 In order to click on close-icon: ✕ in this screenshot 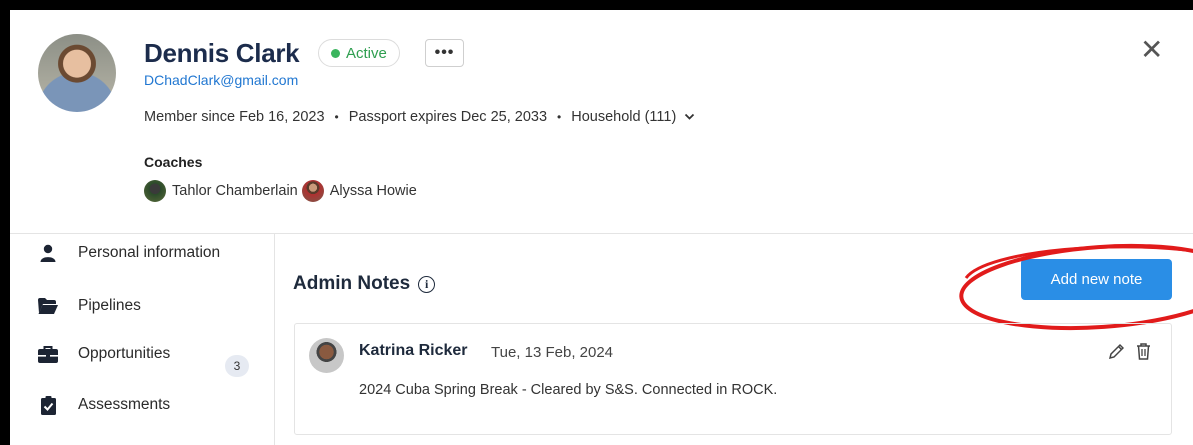, I will do `click(1151, 50)`.